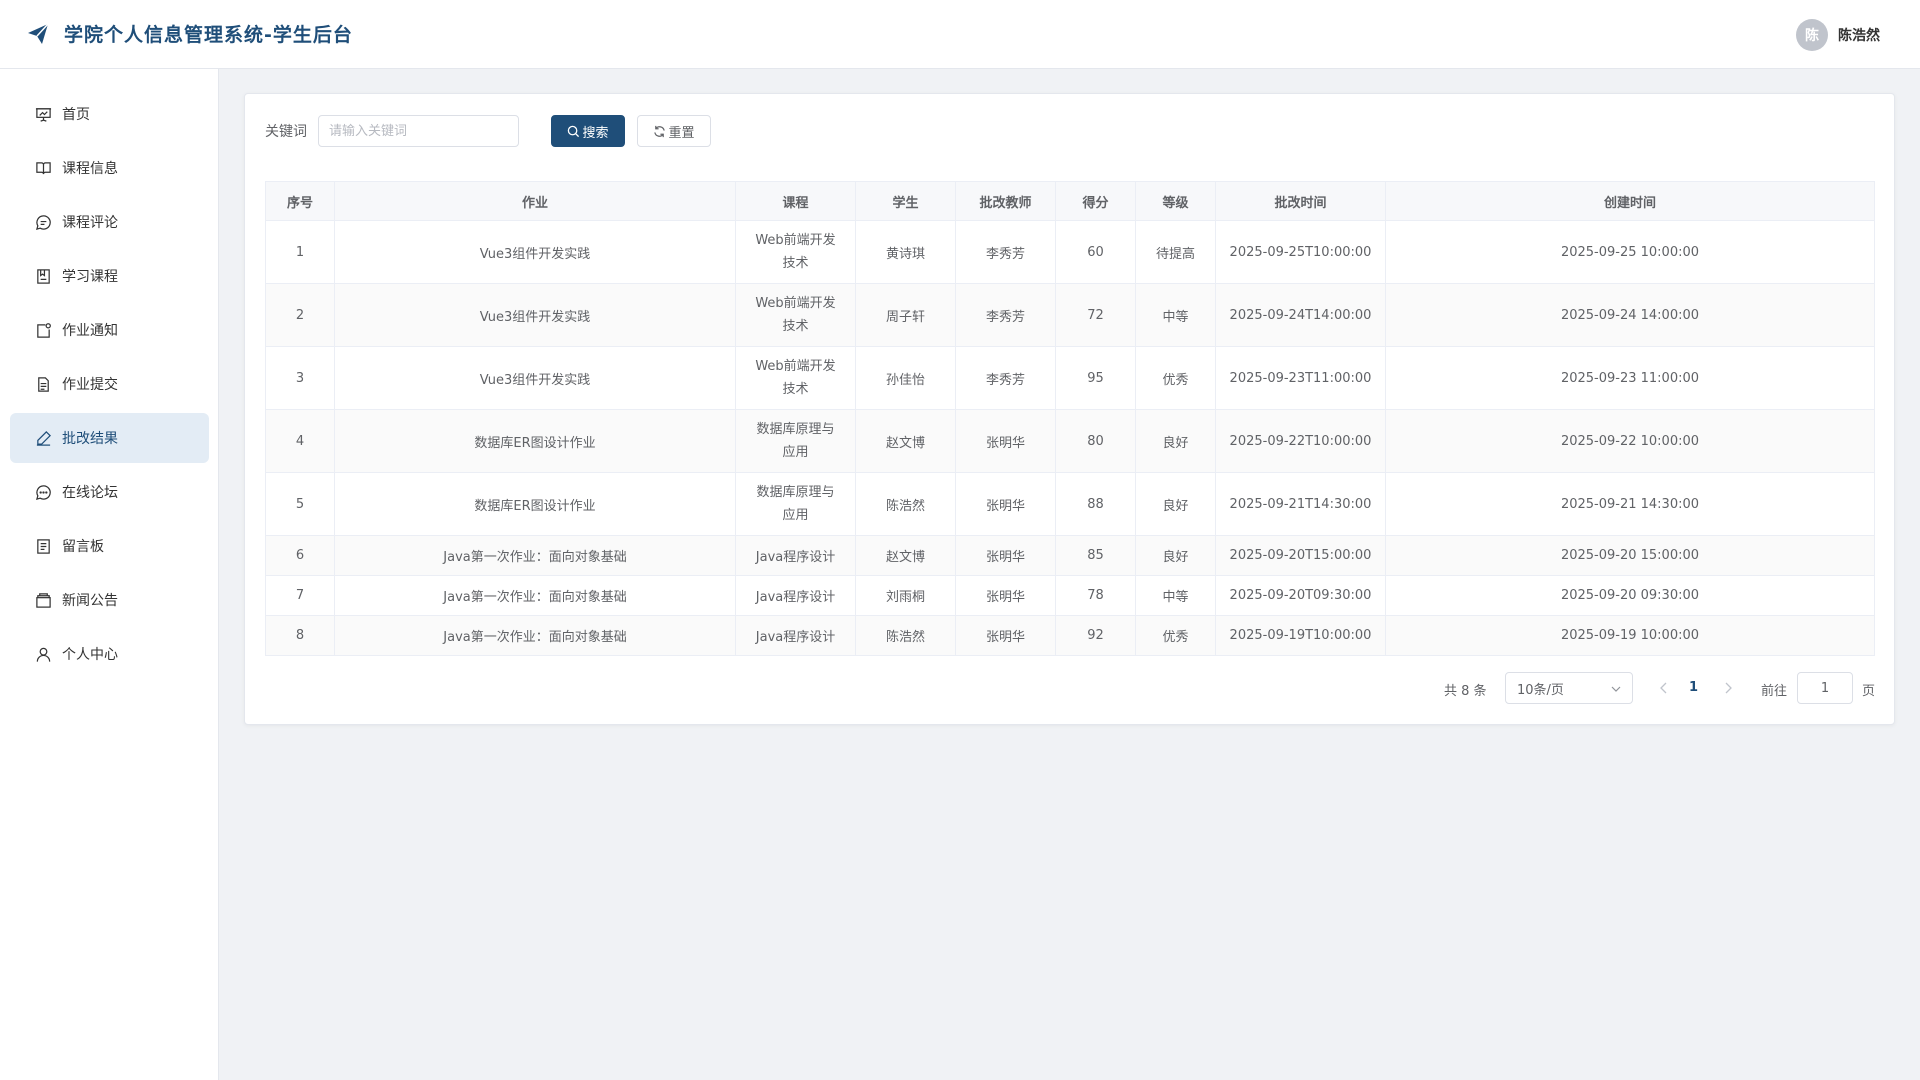 The image size is (1920, 1080). What do you see at coordinates (109, 114) in the screenshot?
I see `sidebar-item-home: 首页` at bounding box center [109, 114].